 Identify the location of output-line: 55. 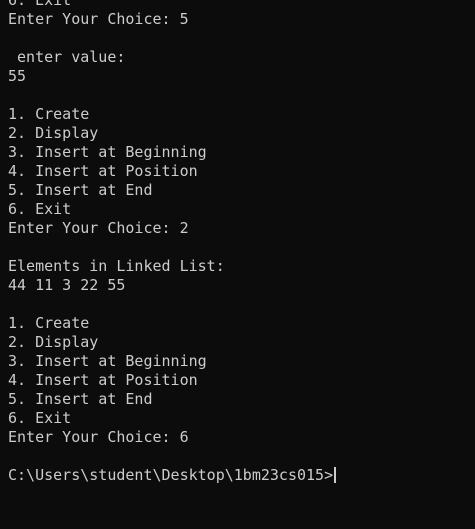
(17, 76).